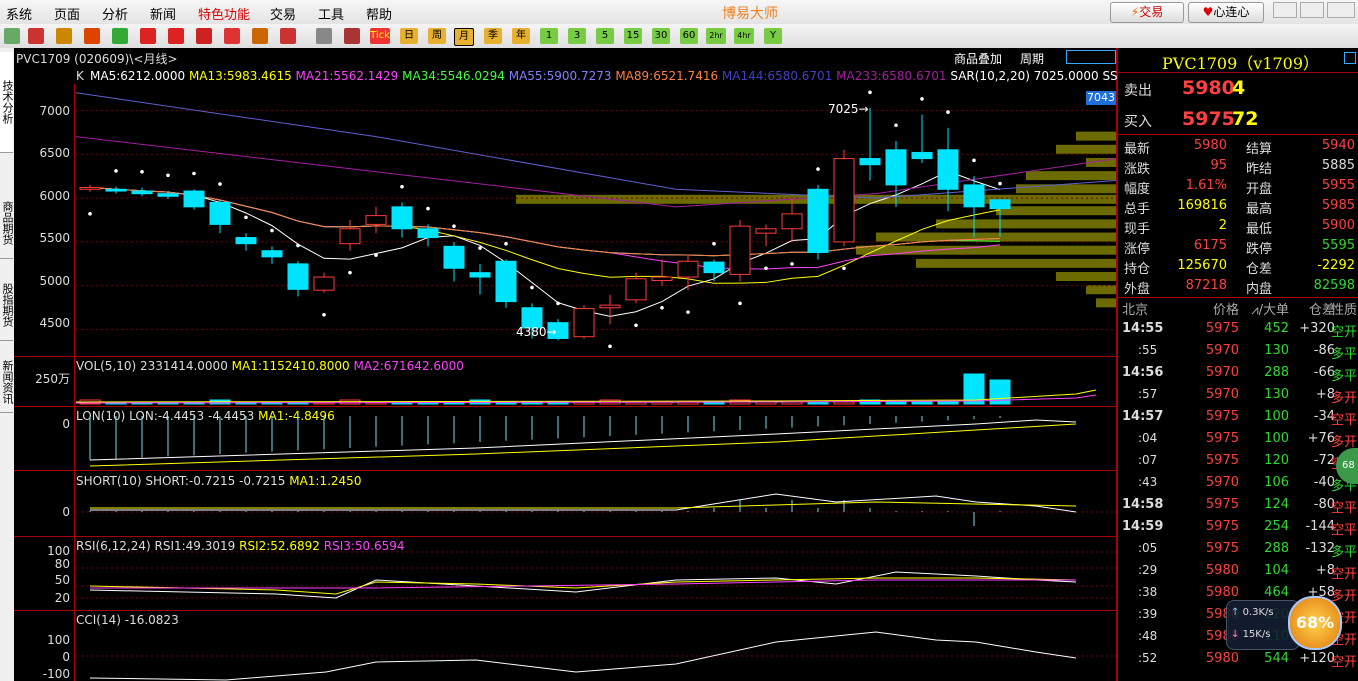 This screenshot has width=1358, height=681. Describe the element at coordinates (7, 305) in the screenshot. I see `tab-index-futures: 股指期货` at that location.